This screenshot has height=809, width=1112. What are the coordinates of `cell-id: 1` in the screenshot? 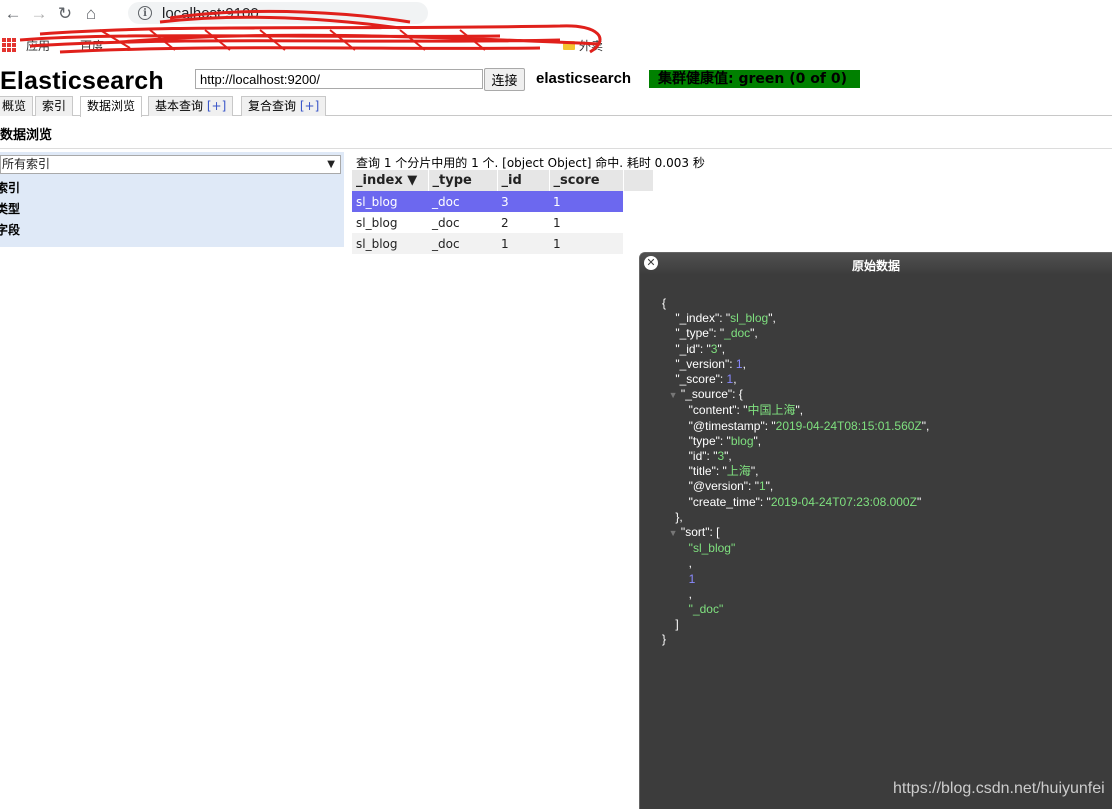 It's located at (523, 243).